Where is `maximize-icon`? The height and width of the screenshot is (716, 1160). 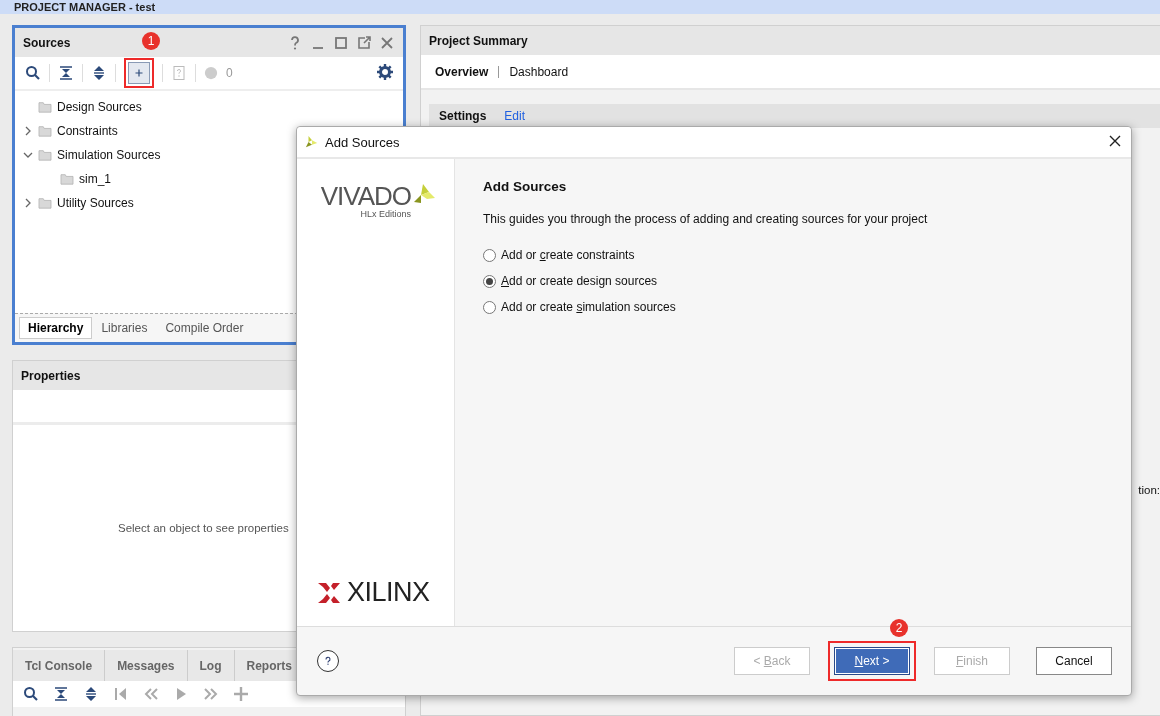
maximize-icon is located at coordinates (341, 42).